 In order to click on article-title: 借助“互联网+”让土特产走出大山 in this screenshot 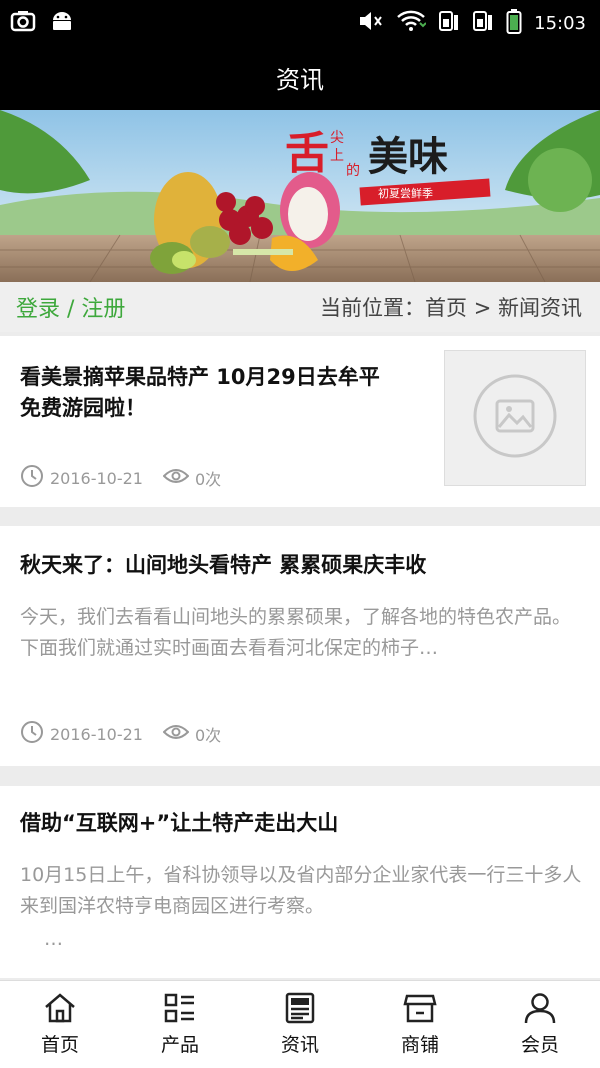, I will do `click(179, 823)`.